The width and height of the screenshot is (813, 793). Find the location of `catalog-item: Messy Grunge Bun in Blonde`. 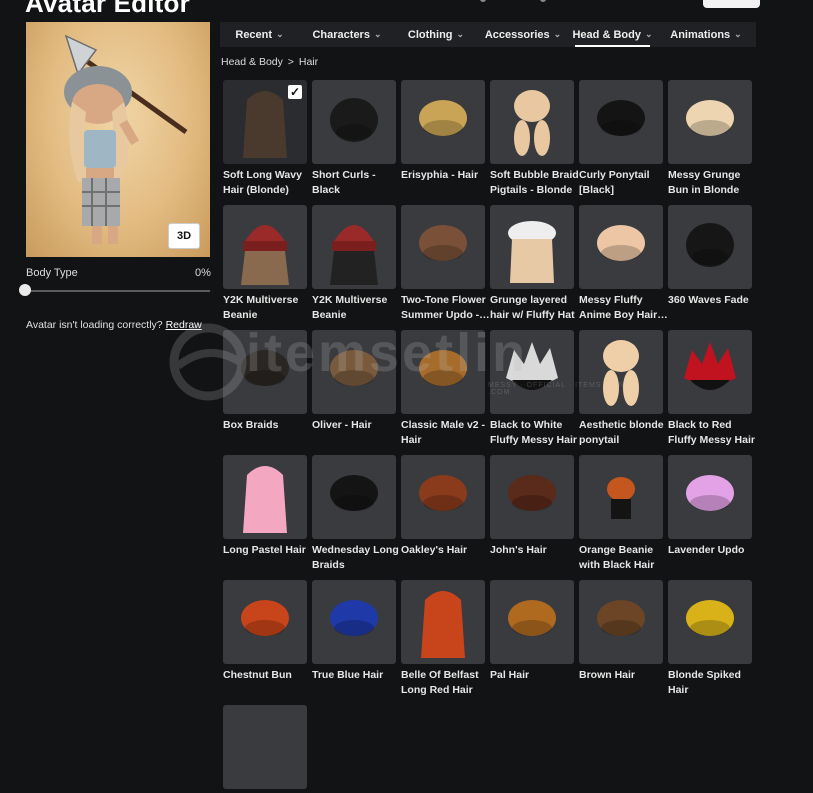

catalog-item: Messy Grunge Bun in Blonde is located at coordinates (710, 139).